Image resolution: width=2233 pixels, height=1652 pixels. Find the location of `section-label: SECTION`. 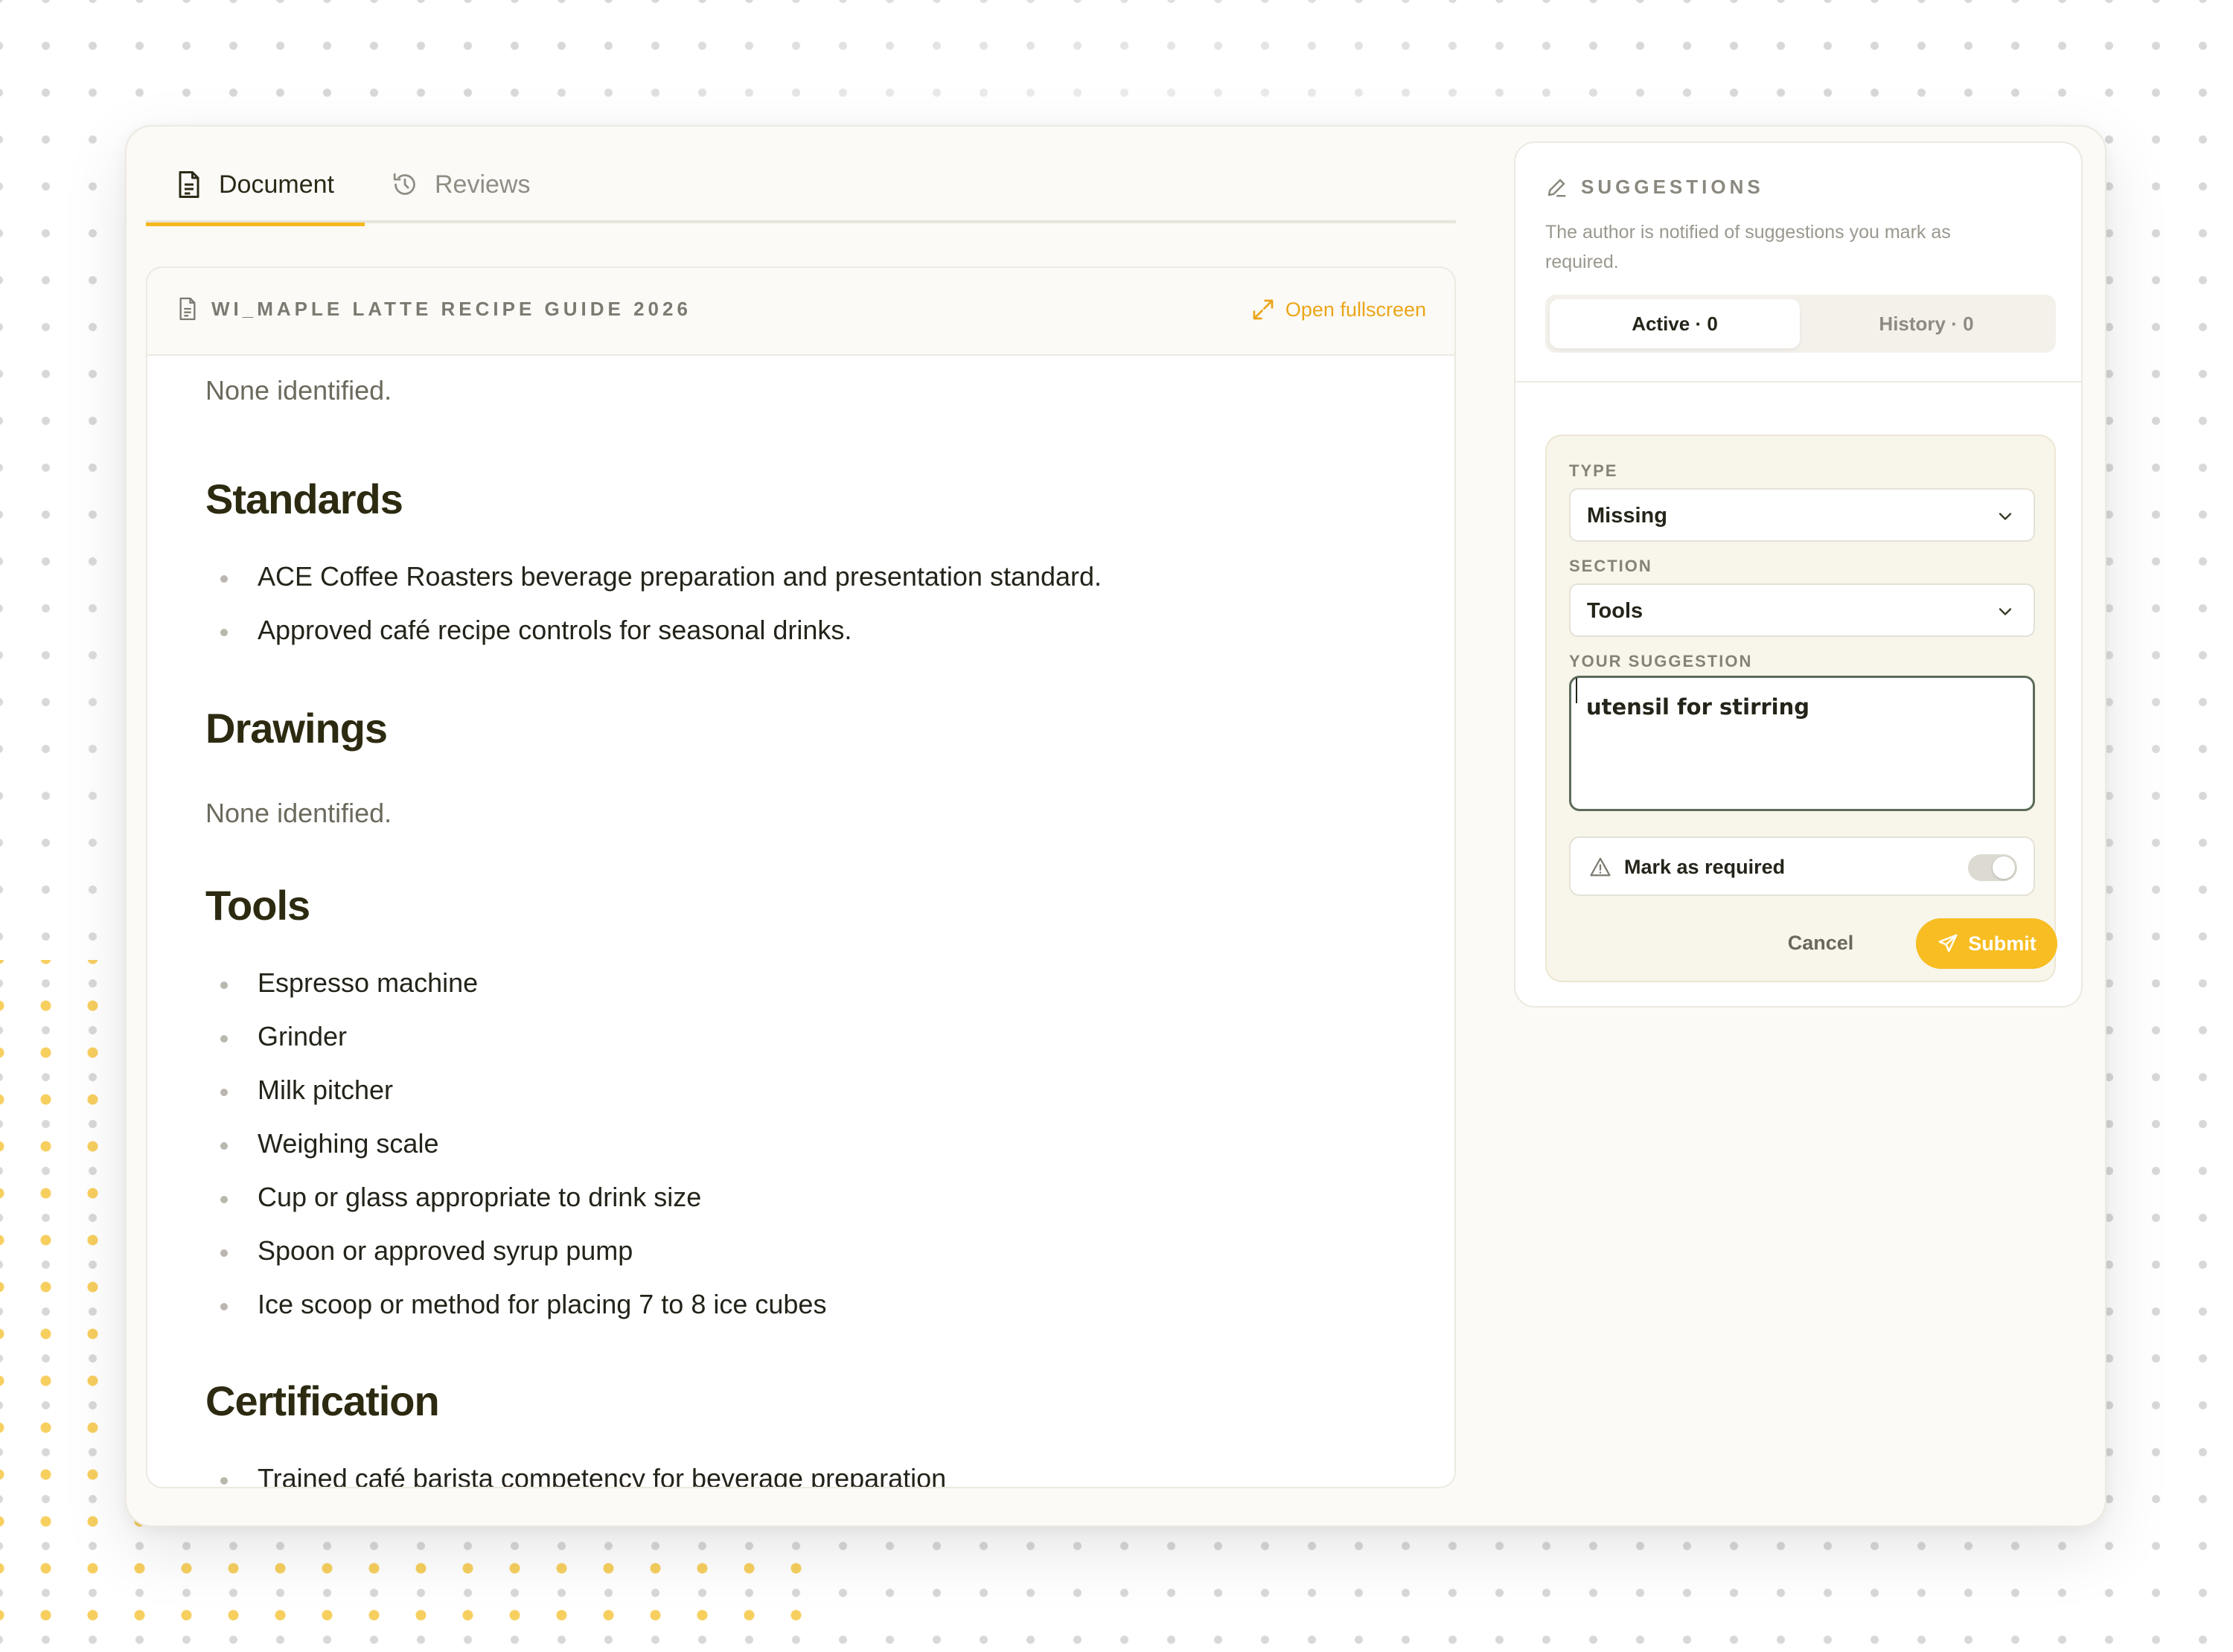

section-label: SECTION is located at coordinates (1611, 566).